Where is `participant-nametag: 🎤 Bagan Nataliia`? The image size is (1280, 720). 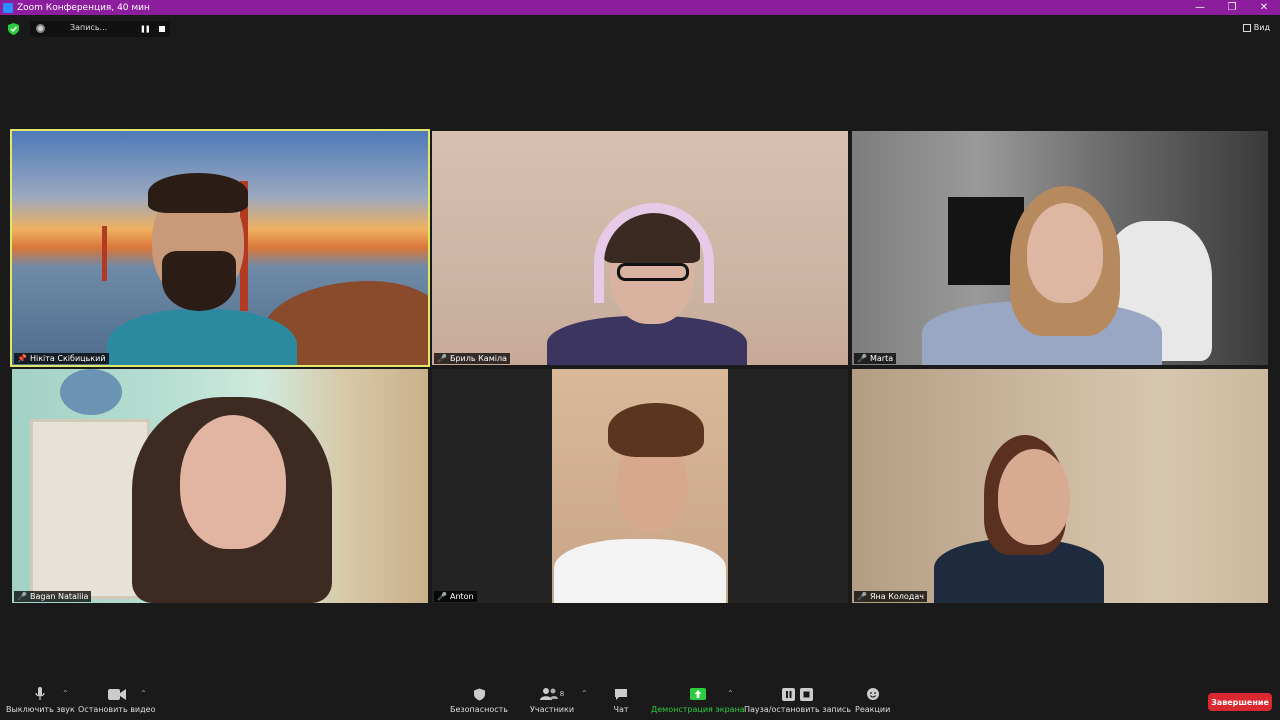 participant-nametag: 🎤 Bagan Nataliia is located at coordinates (53, 596).